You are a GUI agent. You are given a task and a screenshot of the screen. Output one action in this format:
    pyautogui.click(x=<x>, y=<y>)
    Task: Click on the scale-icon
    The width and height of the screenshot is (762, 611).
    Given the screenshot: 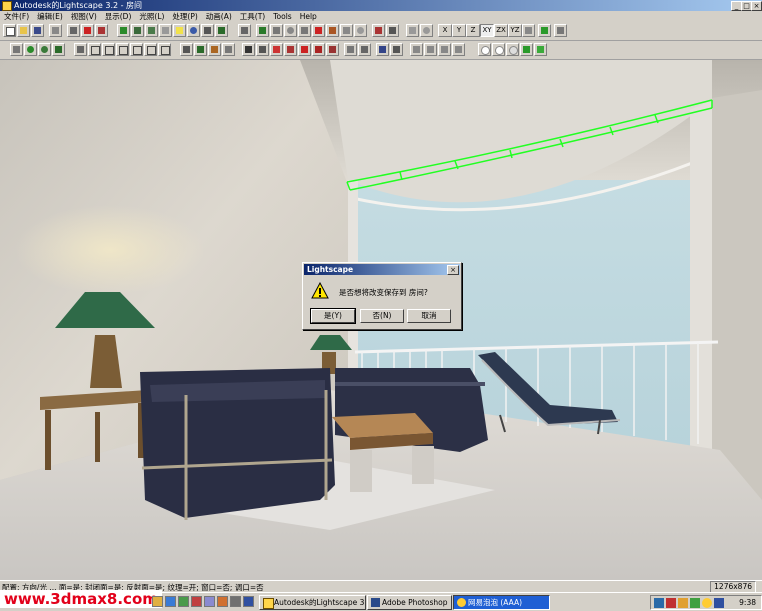 What is the action you would take?
    pyautogui.click(x=458, y=49)
    